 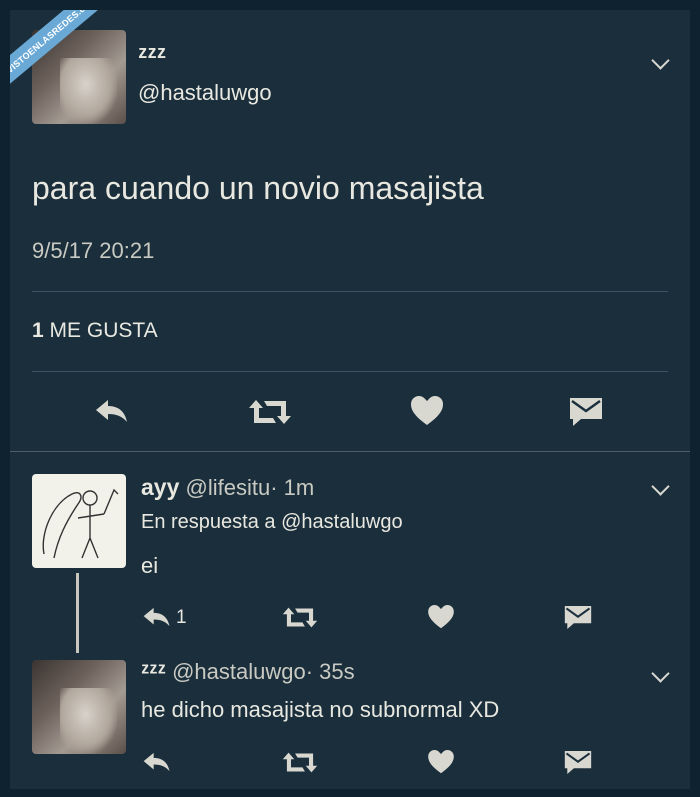 I want to click on section-divider, so click(x=350, y=451).